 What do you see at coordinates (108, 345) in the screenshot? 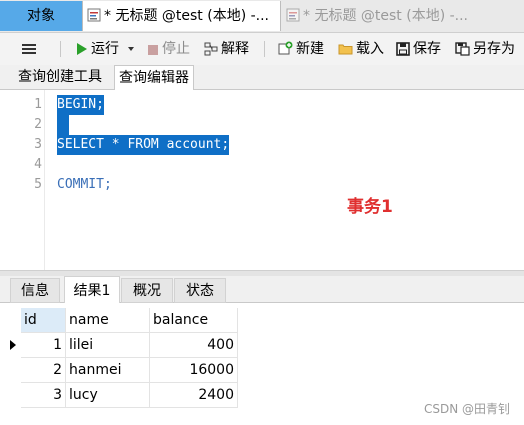
I see `table-cell-name: lilei` at bounding box center [108, 345].